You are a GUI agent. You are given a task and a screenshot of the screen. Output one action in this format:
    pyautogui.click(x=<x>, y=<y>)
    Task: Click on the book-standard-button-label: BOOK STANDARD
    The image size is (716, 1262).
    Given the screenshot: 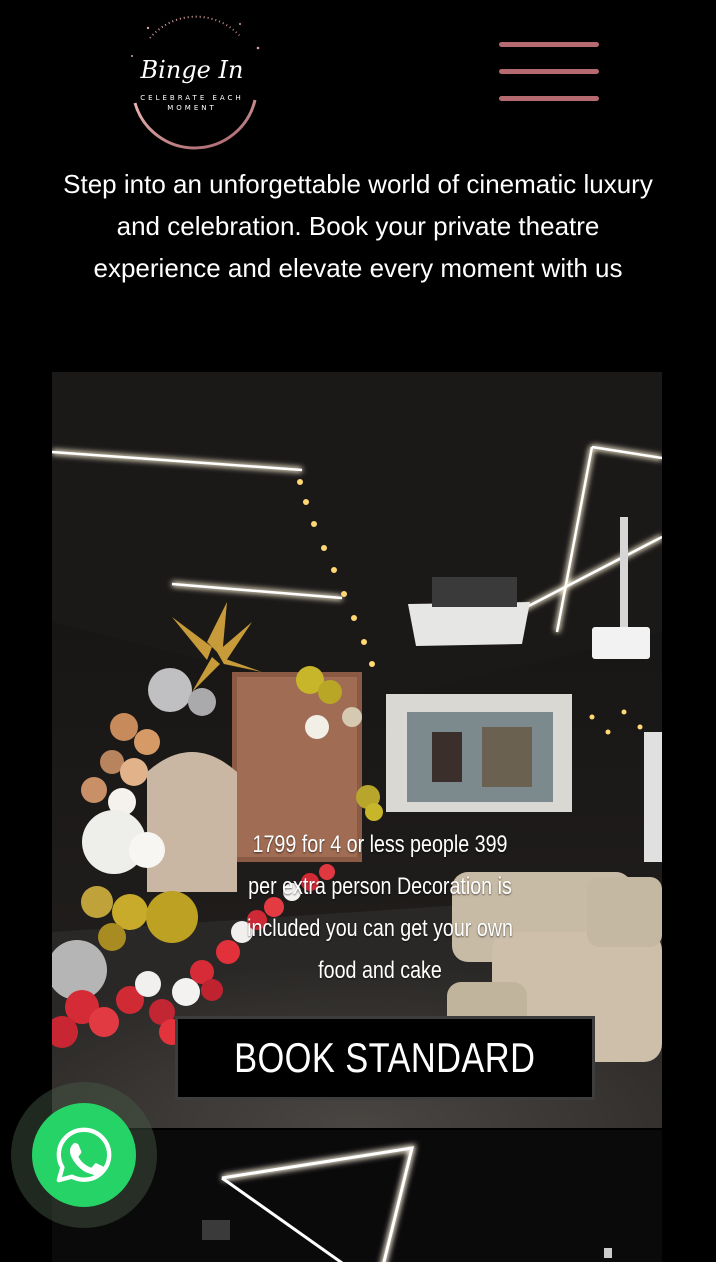 What is the action you would take?
    pyautogui.click(x=385, y=1057)
    